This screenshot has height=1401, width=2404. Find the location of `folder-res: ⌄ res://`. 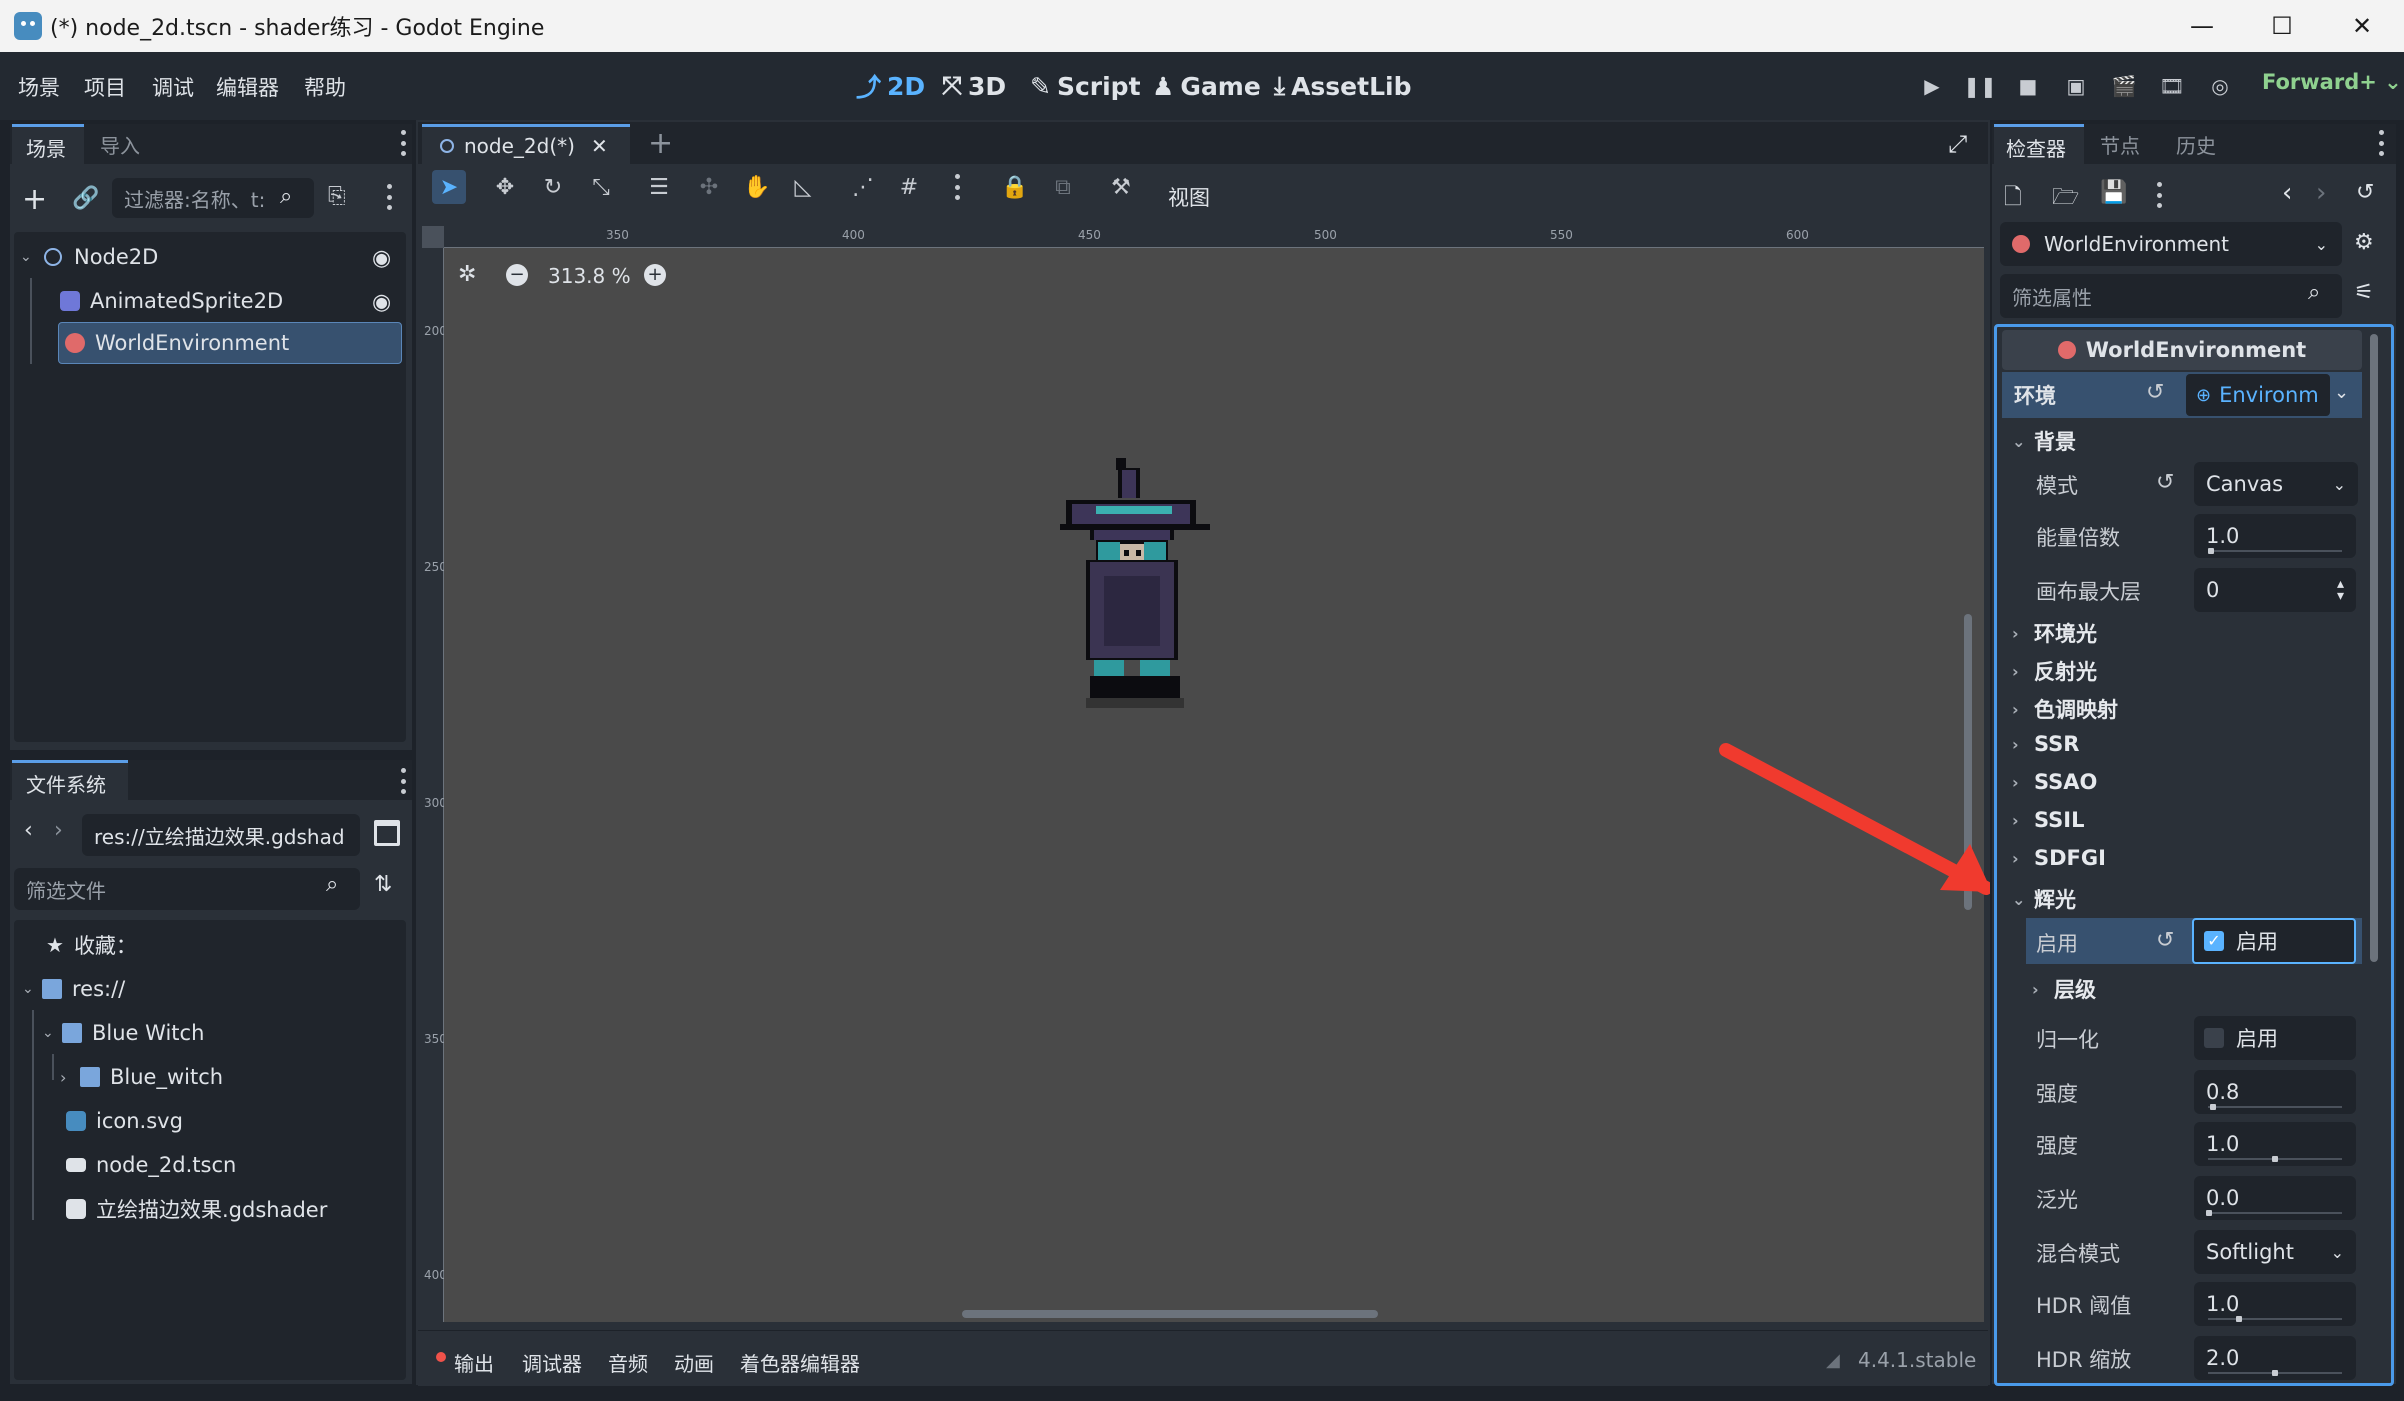

folder-res: ⌄ res:// is located at coordinates (73, 989).